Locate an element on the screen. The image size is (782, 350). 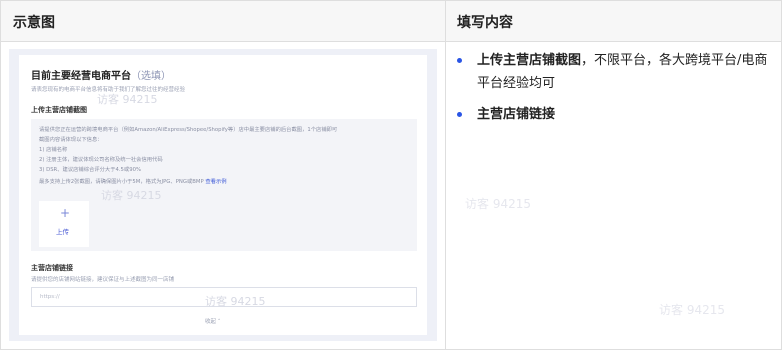
optional-tag: （选填） is located at coordinates (151, 76).